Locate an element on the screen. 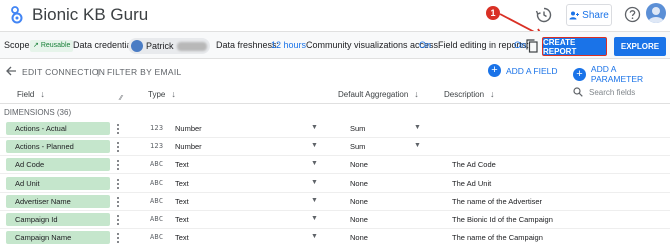 The height and width of the screenshot is (245, 670). add-parameter-button: + ADD A PARAMETER is located at coordinates (621, 74).